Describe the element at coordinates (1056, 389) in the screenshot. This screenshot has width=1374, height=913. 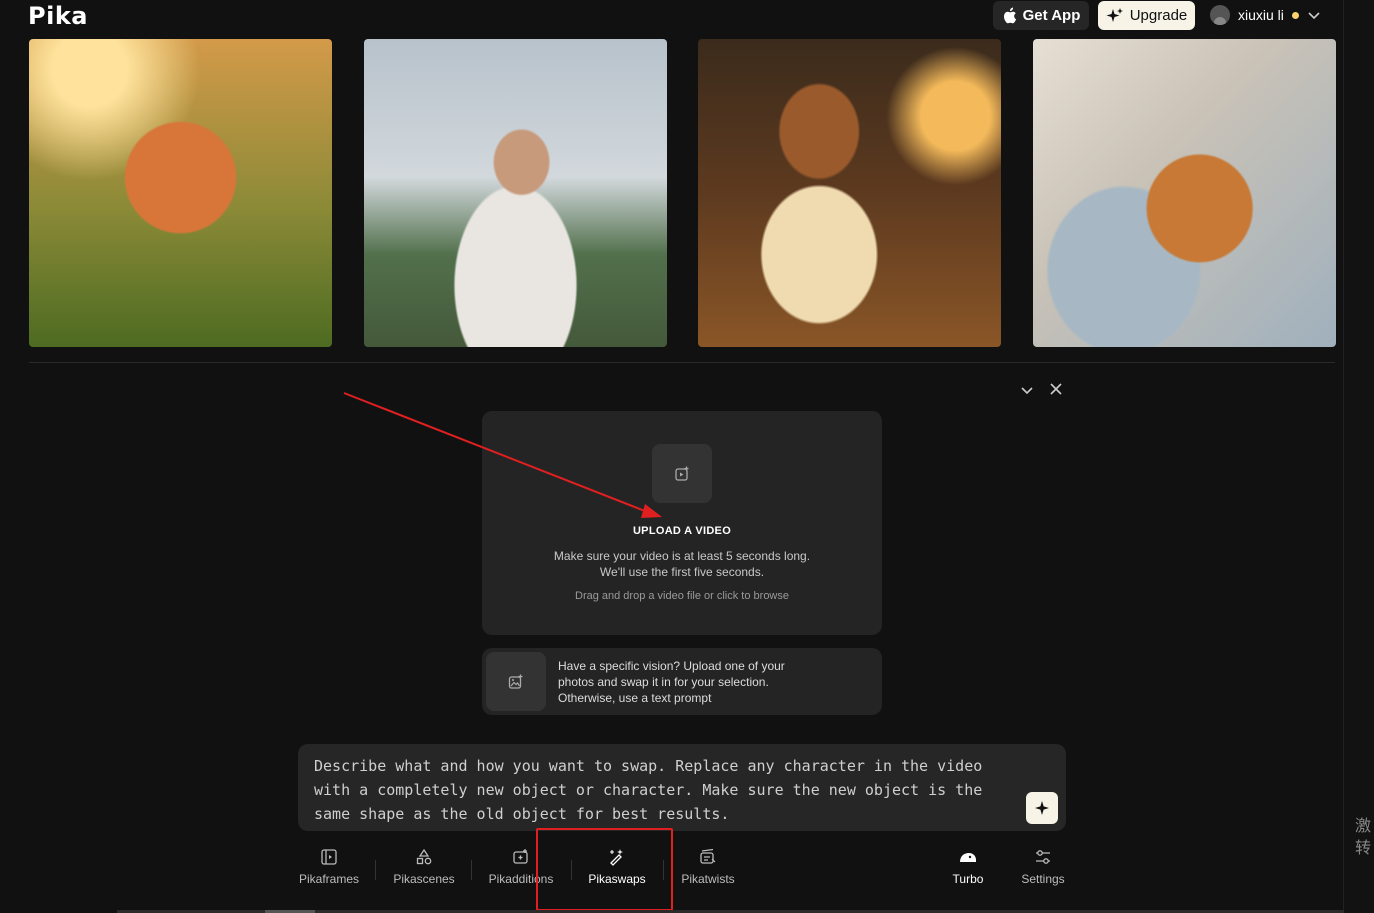
I see `close-icon` at that location.